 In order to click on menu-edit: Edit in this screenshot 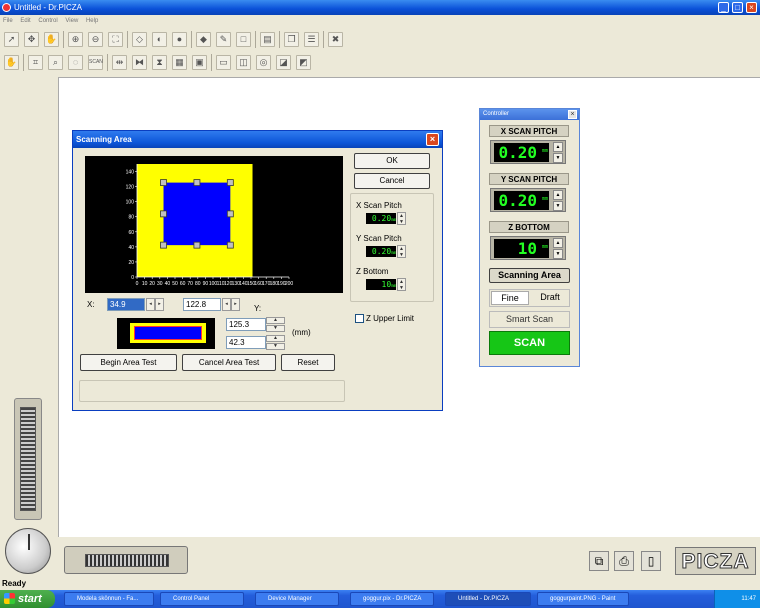, I will do `click(25, 21)`.